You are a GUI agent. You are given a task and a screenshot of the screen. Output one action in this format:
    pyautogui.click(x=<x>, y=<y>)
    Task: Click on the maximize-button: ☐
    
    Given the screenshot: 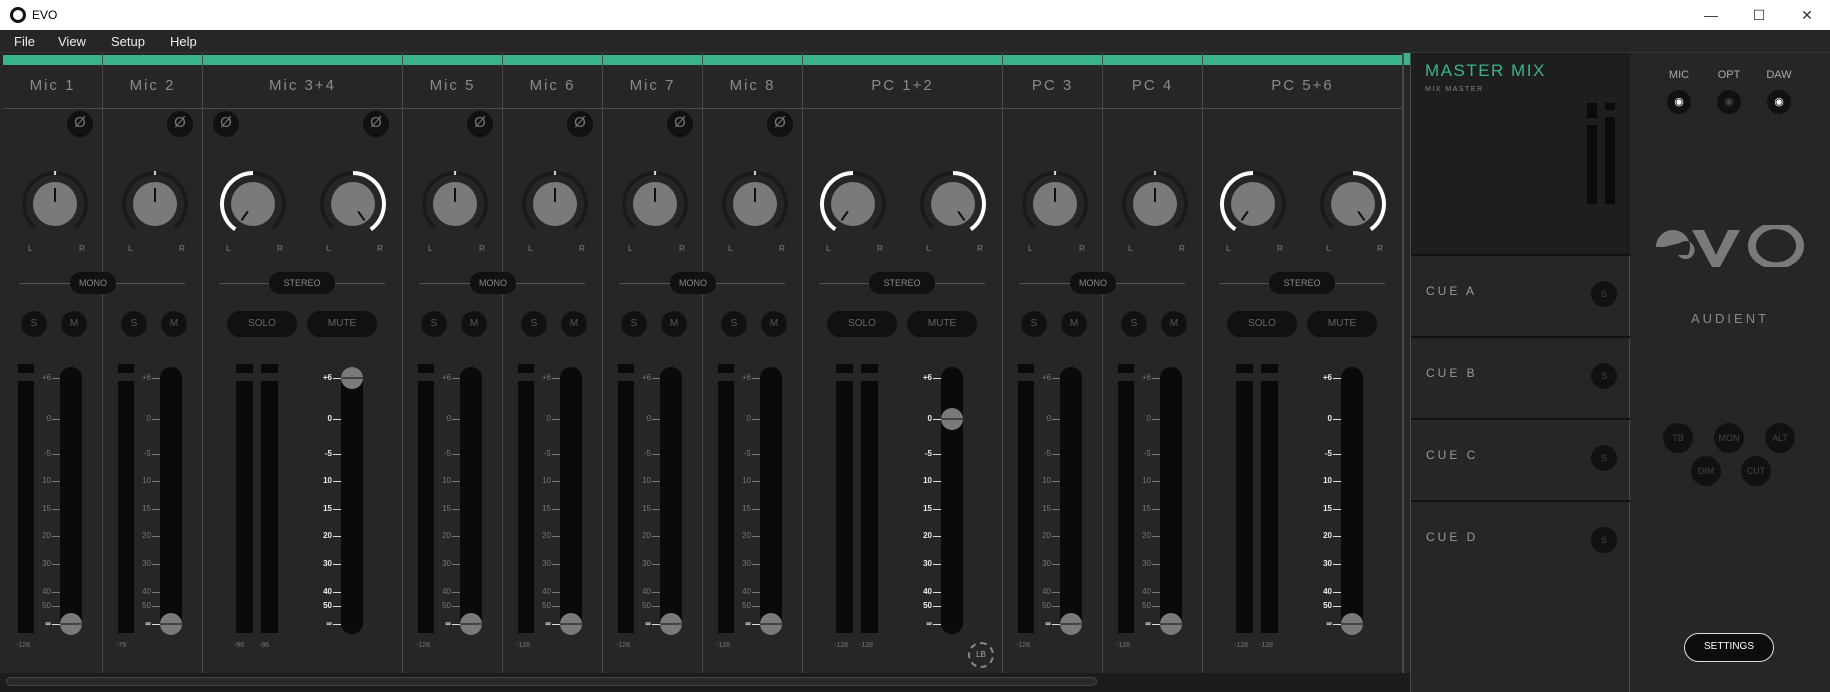 What is the action you would take?
    pyautogui.click(x=1759, y=15)
    